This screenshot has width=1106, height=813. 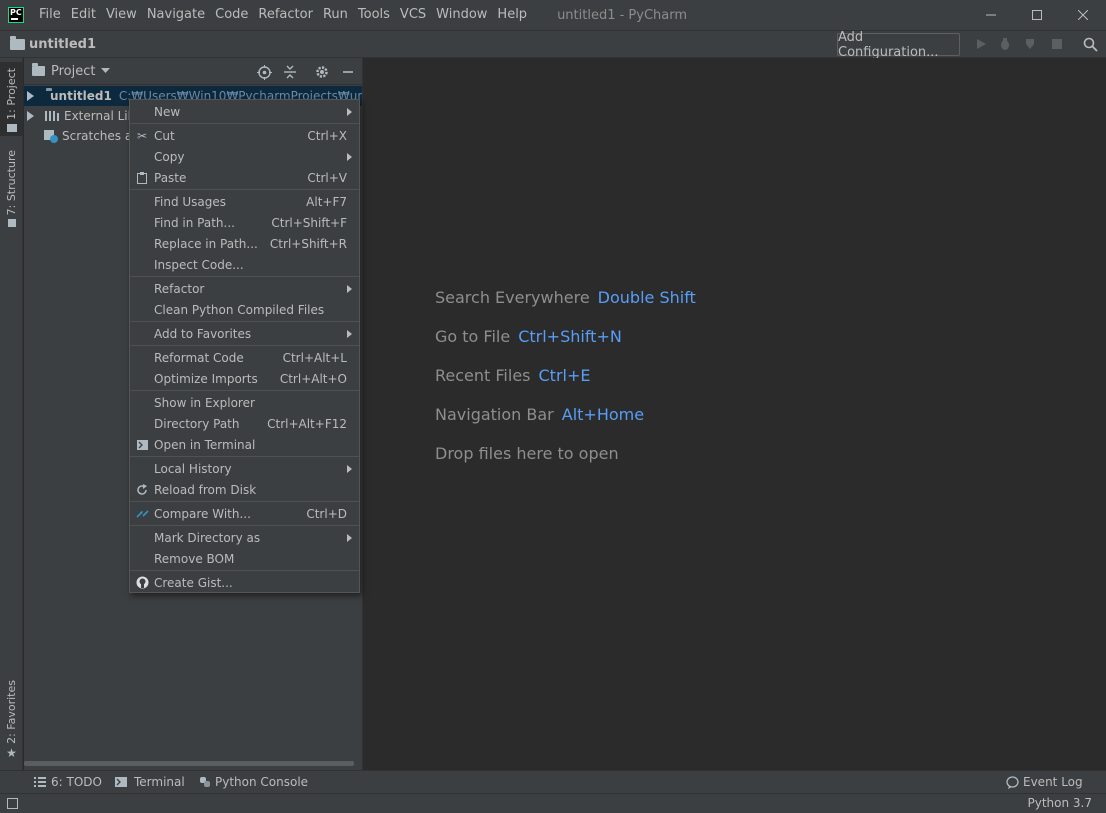 What do you see at coordinates (51, 136) in the screenshot?
I see `scratches-icon` at bounding box center [51, 136].